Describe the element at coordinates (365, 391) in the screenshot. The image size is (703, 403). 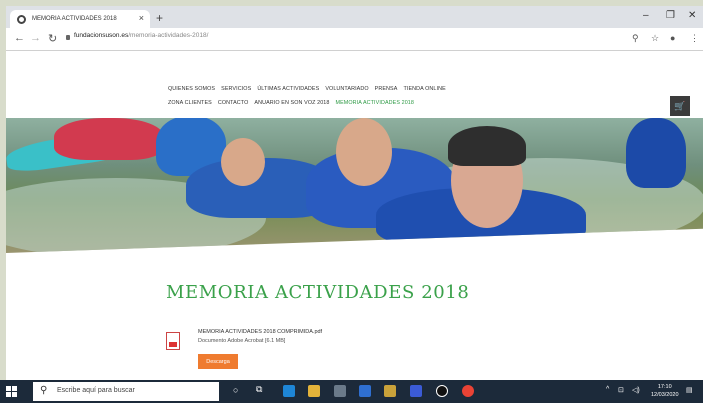
I see `mail-icon` at that location.